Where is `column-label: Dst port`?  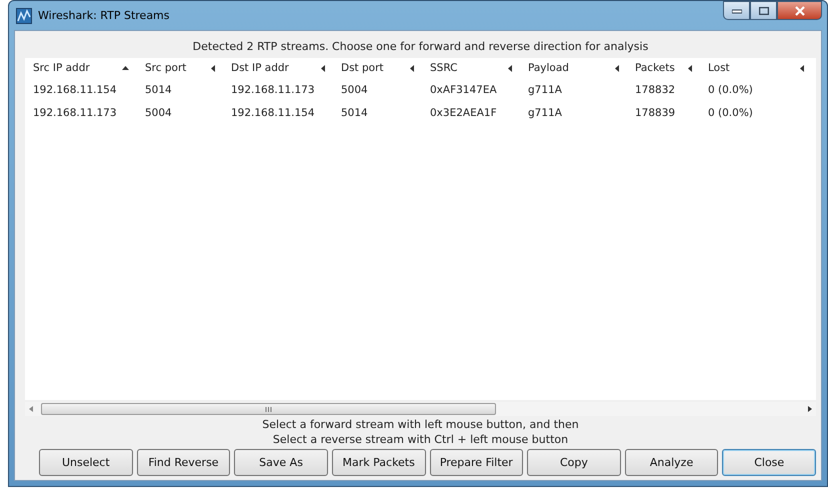
column-label: Dst port is located at coordinates (362, 68).